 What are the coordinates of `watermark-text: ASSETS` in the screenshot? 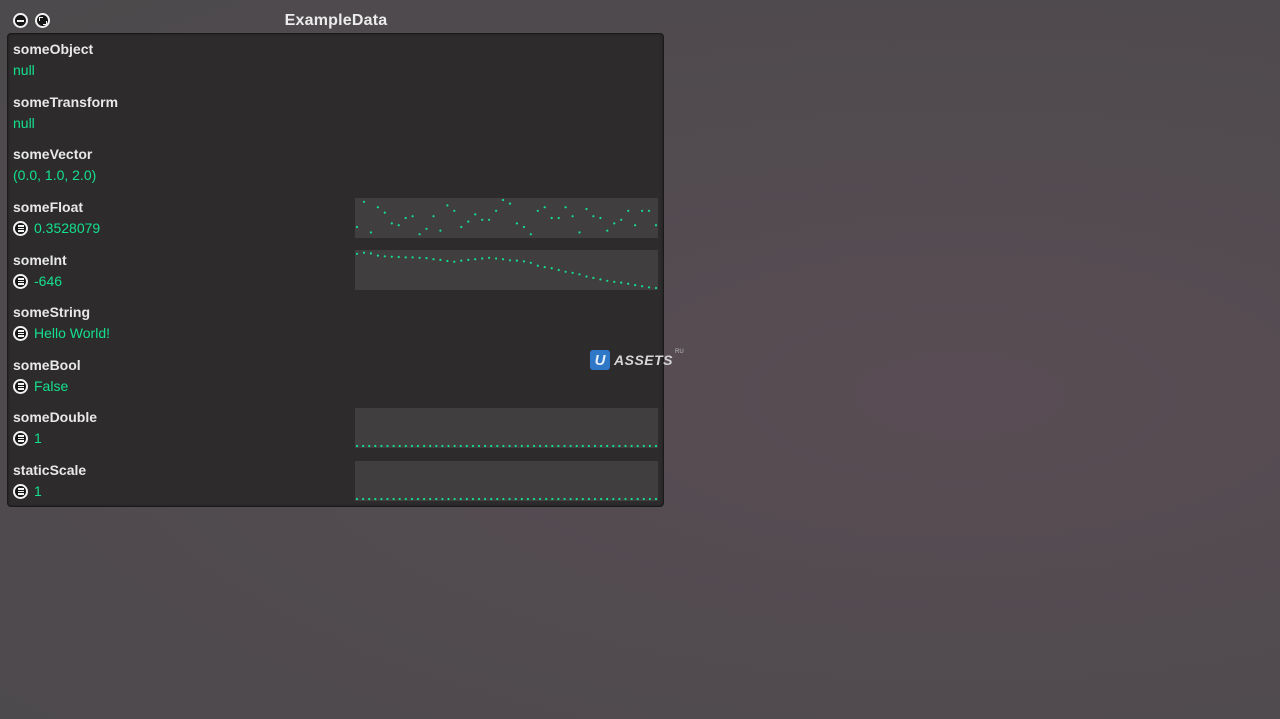 It's located at (644, 360).